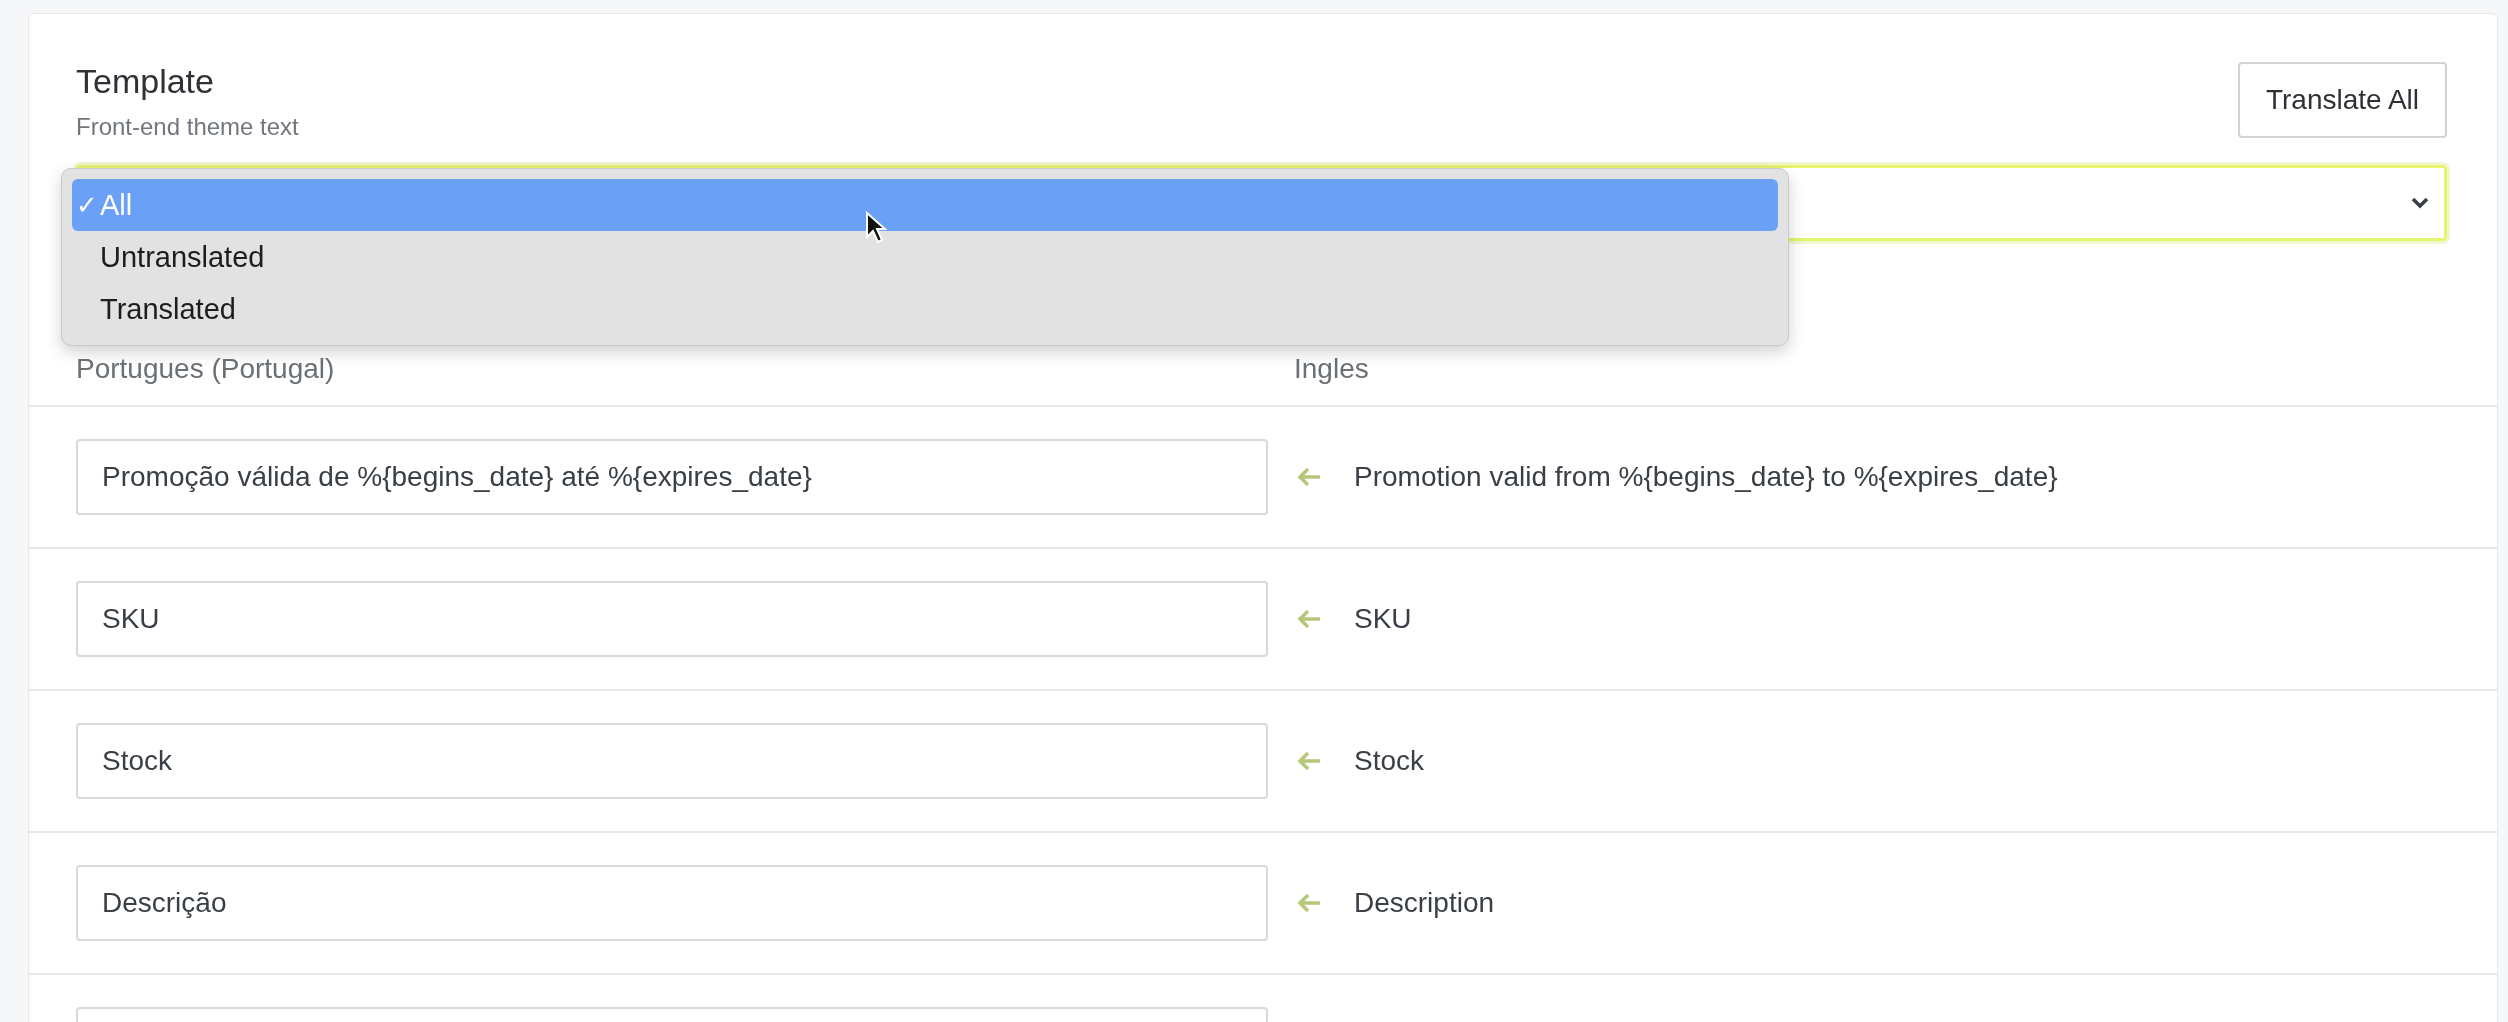 This screenshot has width=2508, height=1022. I want to click on source-text: Promotion valid from %{begins_date} to %{expires_date}, so click(1706, 477).